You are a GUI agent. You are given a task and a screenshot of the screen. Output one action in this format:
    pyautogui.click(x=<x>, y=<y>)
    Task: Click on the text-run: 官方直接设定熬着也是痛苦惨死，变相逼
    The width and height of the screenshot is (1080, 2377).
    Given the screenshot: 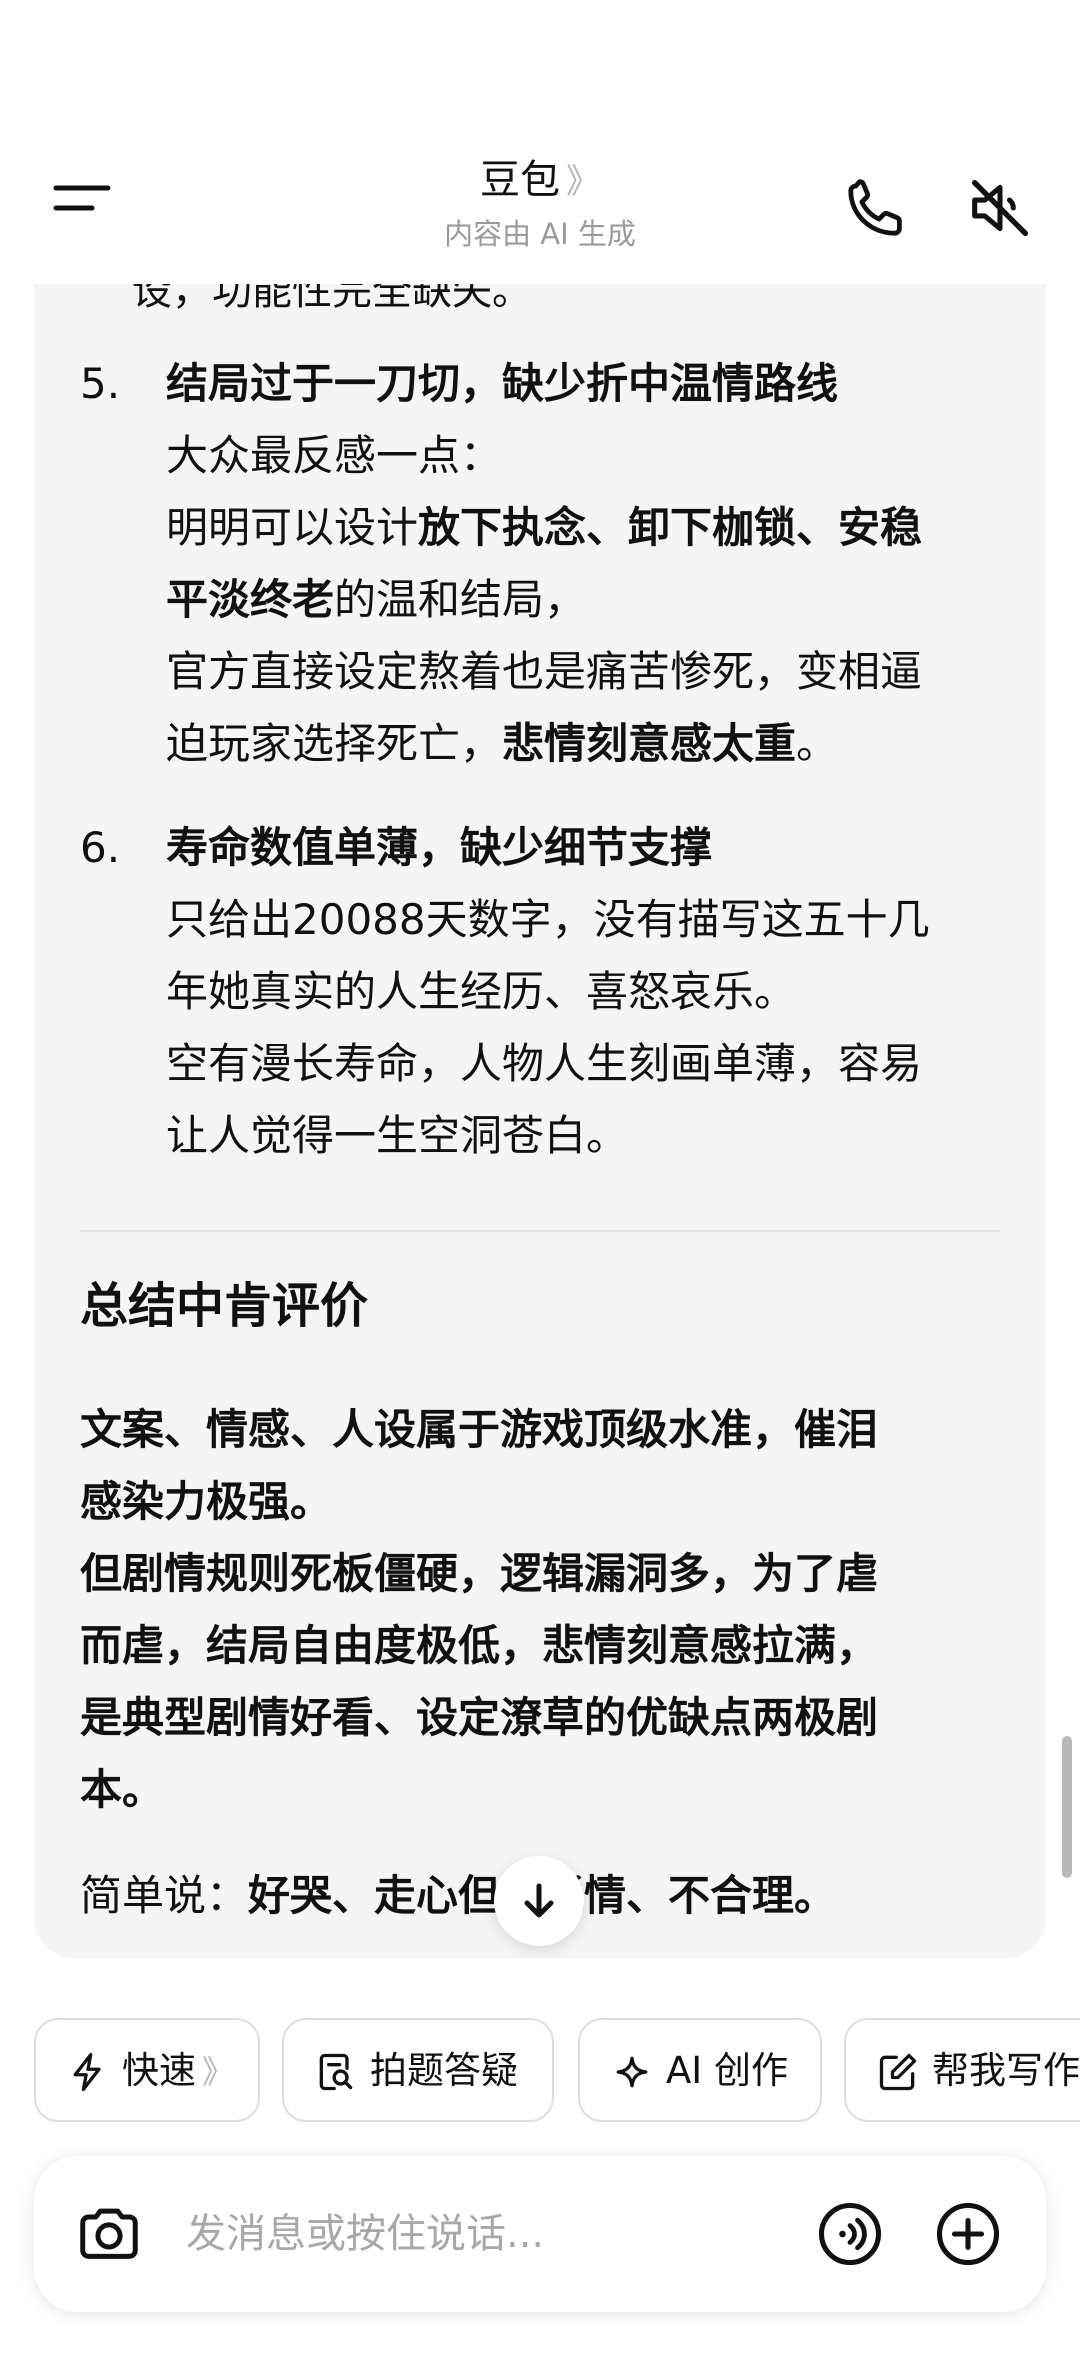 What is the action you would take?
    pyautogui.click(x=544, y=671)
    